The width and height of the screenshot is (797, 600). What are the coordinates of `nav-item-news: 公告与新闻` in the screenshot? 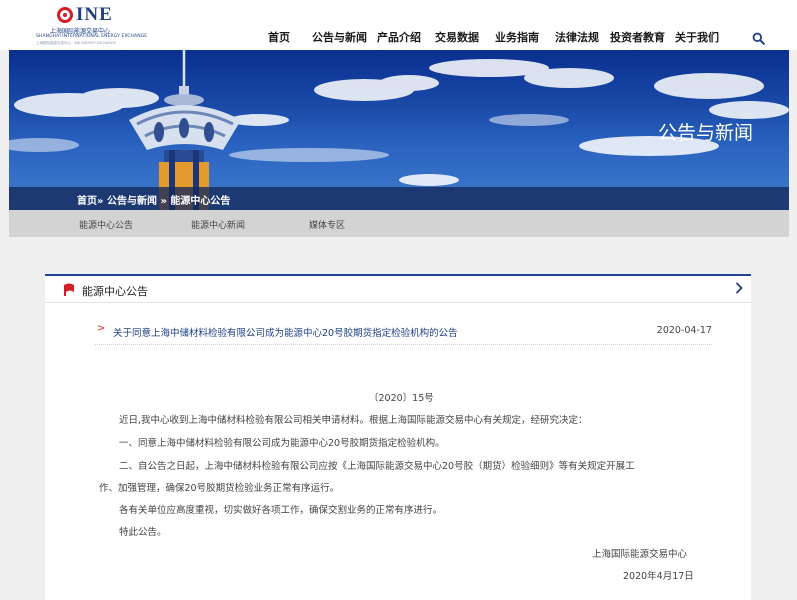 It's located at (339, 37).